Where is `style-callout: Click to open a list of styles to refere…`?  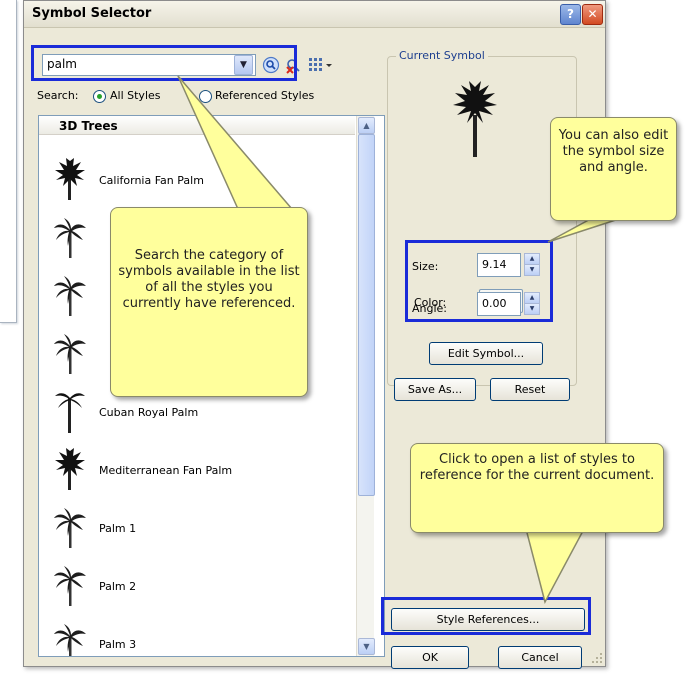
style-callout: Click to open a list of styles to refere… is located at coordinates (537, 488).